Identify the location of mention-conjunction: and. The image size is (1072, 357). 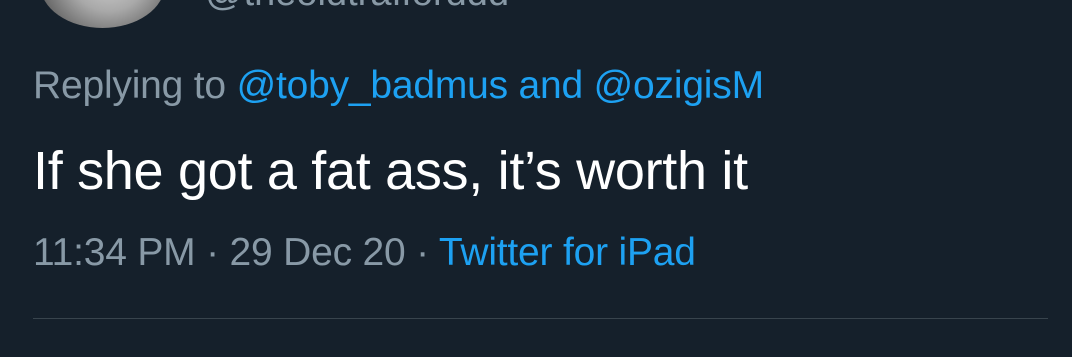
(551, 85).